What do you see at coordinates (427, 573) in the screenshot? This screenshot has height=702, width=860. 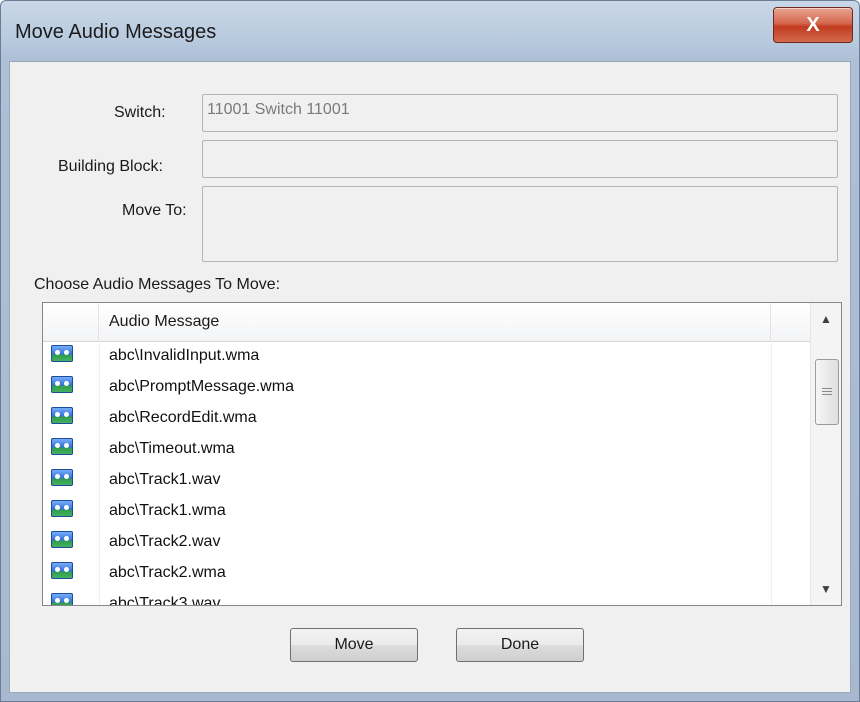 I see `list-item: abc\Track2.wma` at bounding box center [427, 573].